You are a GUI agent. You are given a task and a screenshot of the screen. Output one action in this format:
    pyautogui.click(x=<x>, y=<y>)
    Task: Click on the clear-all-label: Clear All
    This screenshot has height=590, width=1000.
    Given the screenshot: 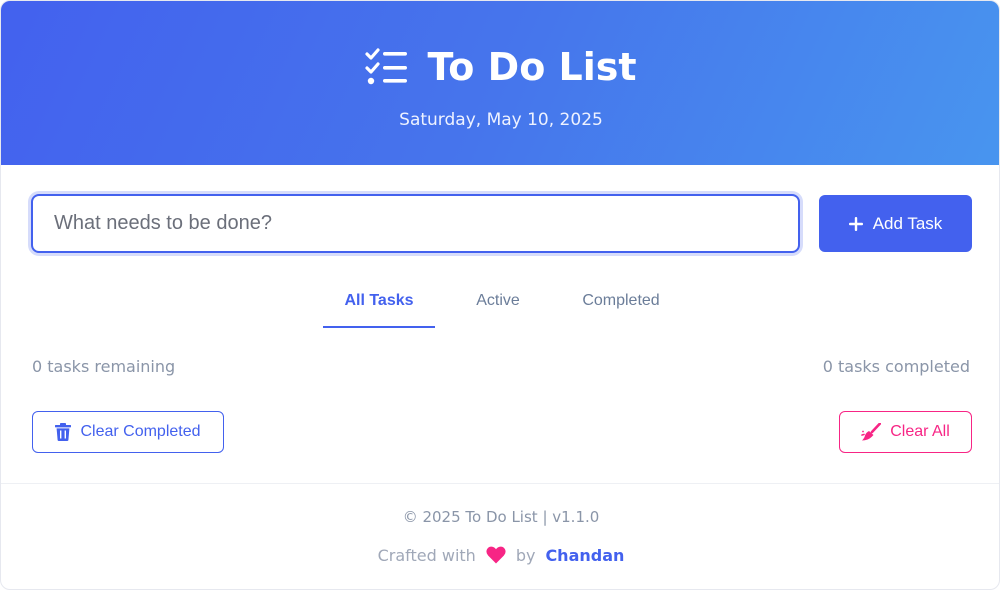 What is the action you would take?
    pyautogui.click(x=920, y=431)
    